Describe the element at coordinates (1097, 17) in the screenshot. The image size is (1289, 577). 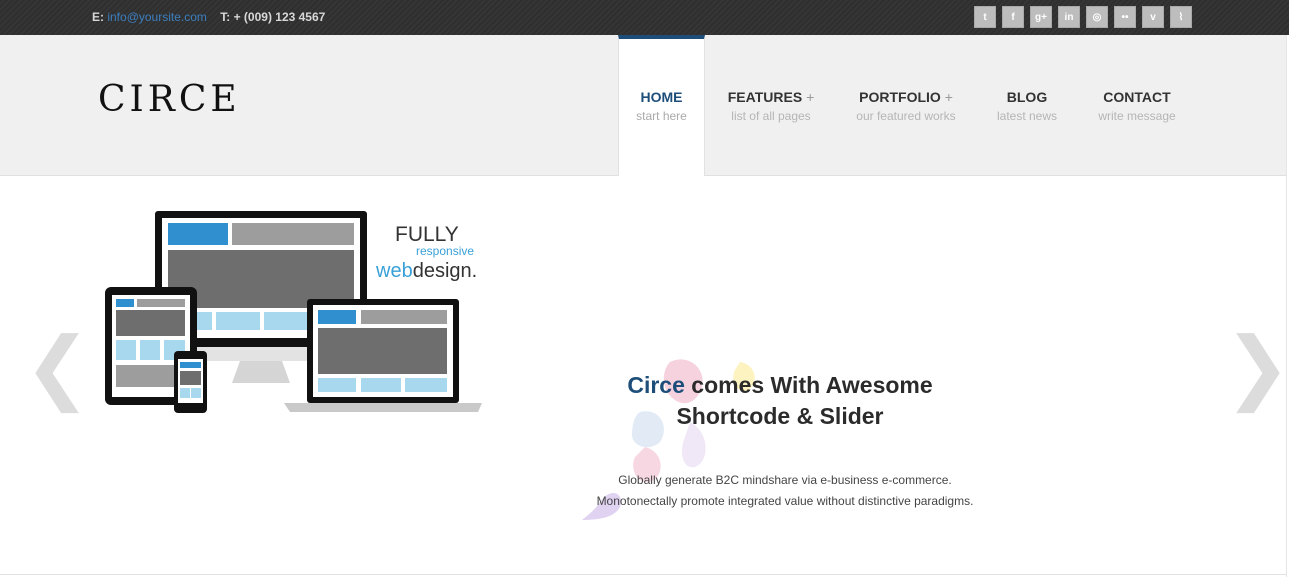
I see `dribbble-icon: ◎` at that location.